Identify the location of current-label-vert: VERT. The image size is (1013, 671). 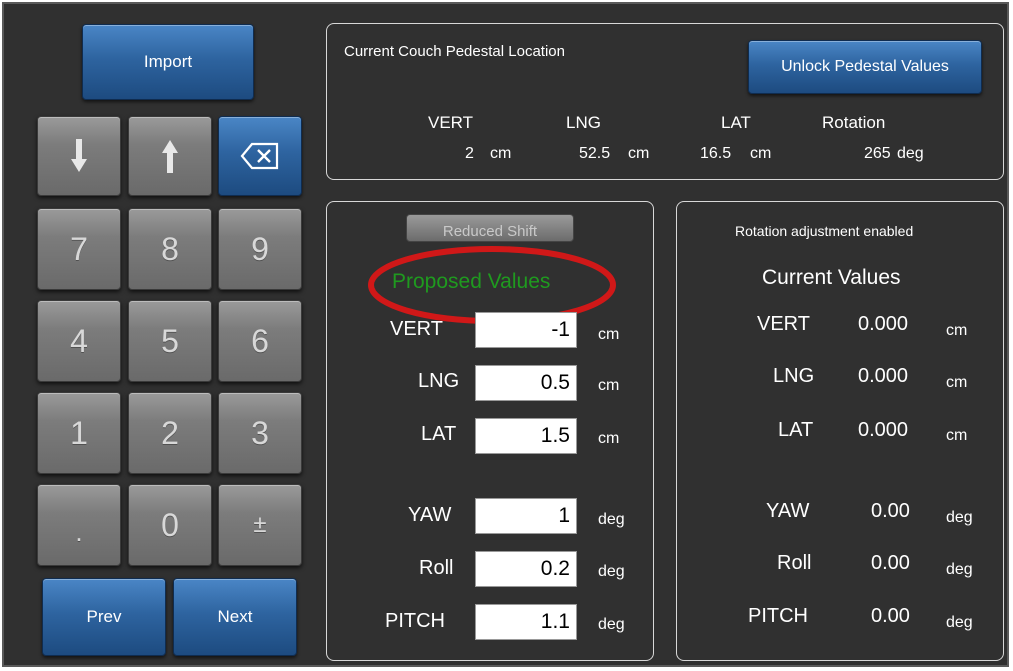
(783, 324).